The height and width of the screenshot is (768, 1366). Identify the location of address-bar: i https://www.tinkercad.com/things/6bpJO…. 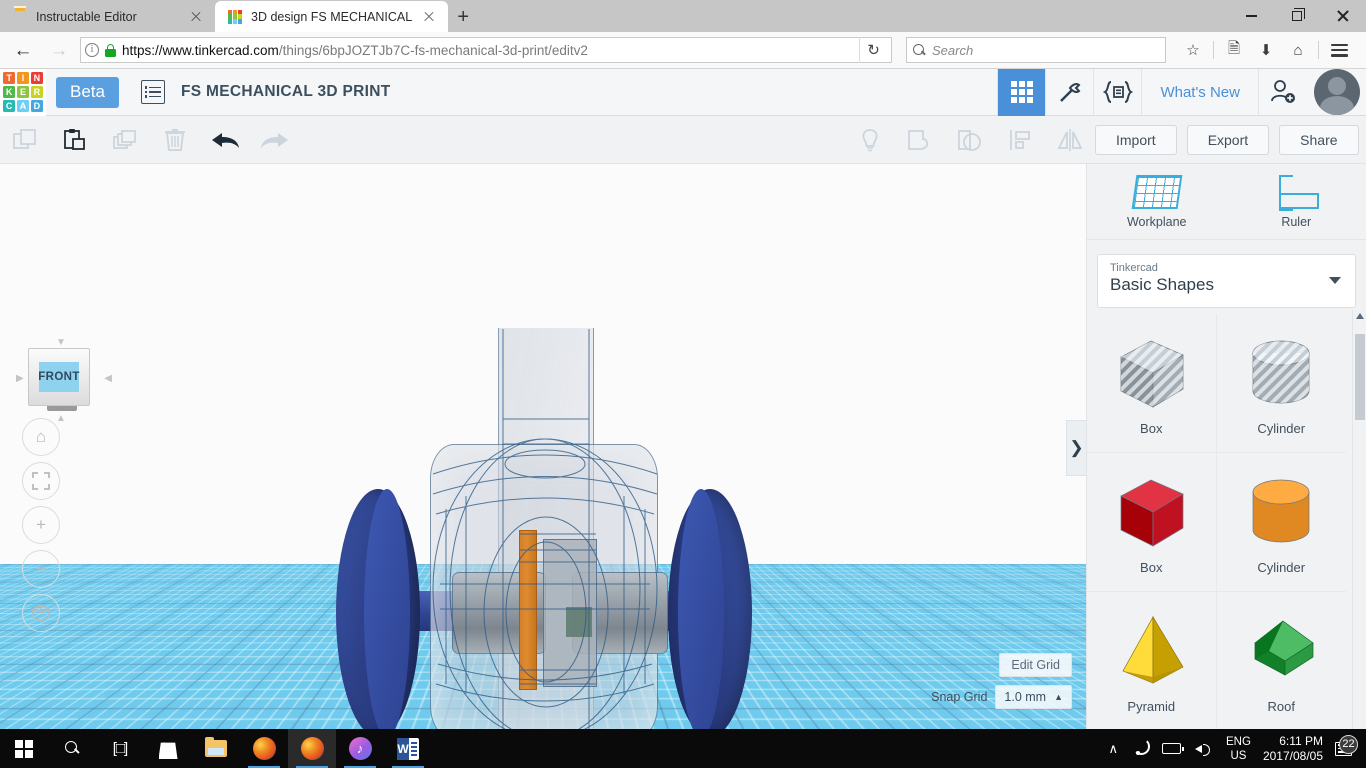
(486, 50).